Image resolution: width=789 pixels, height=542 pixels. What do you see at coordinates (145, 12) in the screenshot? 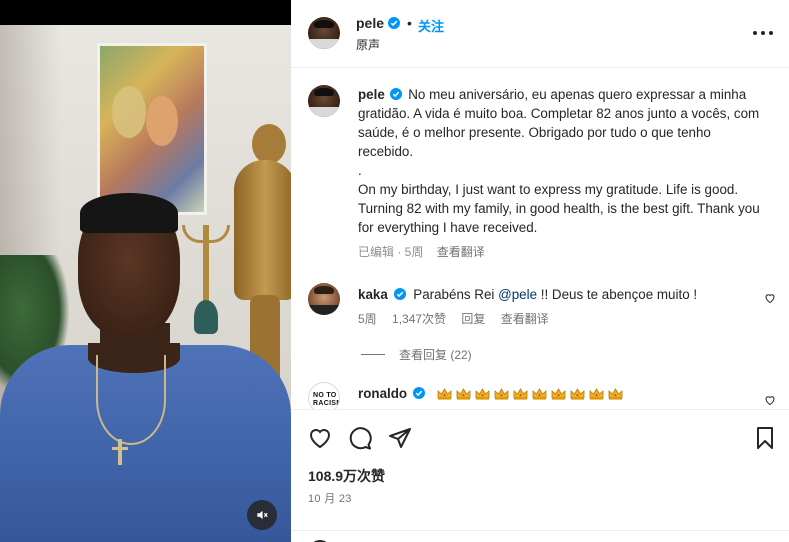
I see `video-top-bar` at bounding box center [145, 12].